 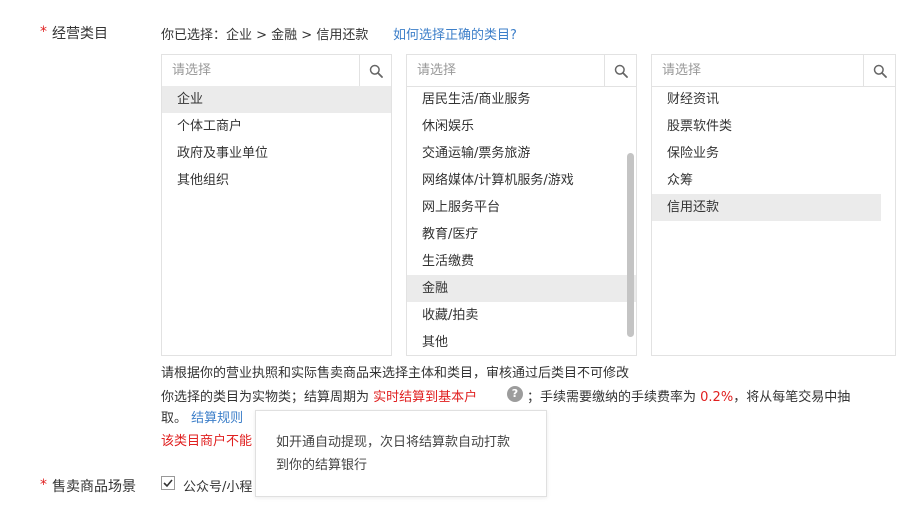 I want to click on list-item: 政府及事业单位, so click(x=276, y=153).